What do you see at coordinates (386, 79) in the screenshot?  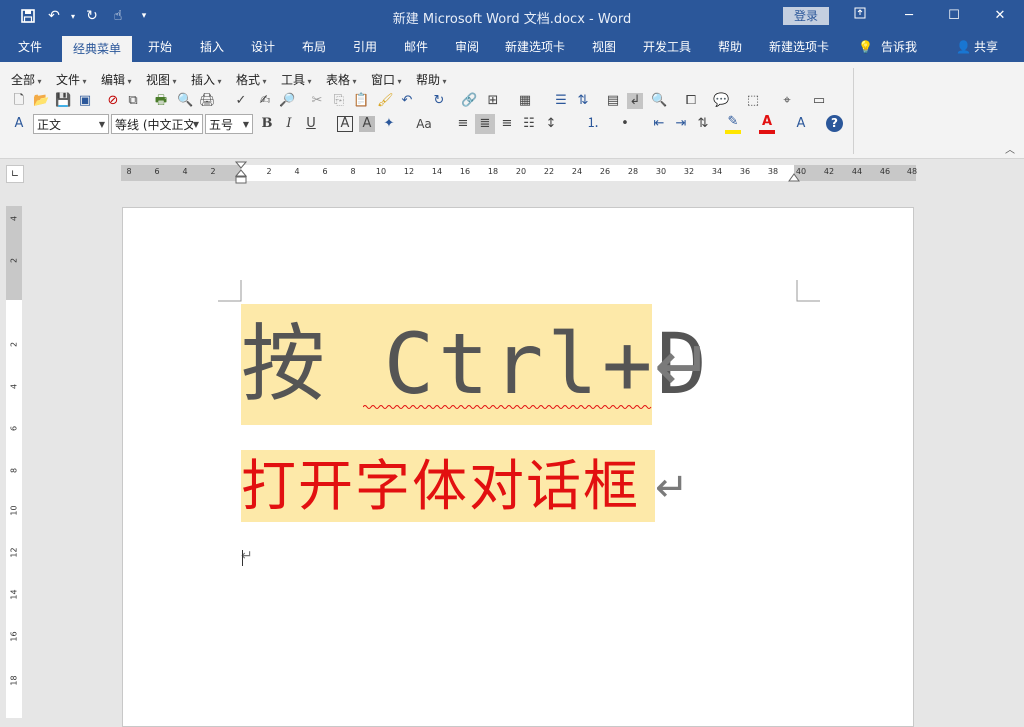 I see `menu-window: 窗口` at bounding box center [386, 79].